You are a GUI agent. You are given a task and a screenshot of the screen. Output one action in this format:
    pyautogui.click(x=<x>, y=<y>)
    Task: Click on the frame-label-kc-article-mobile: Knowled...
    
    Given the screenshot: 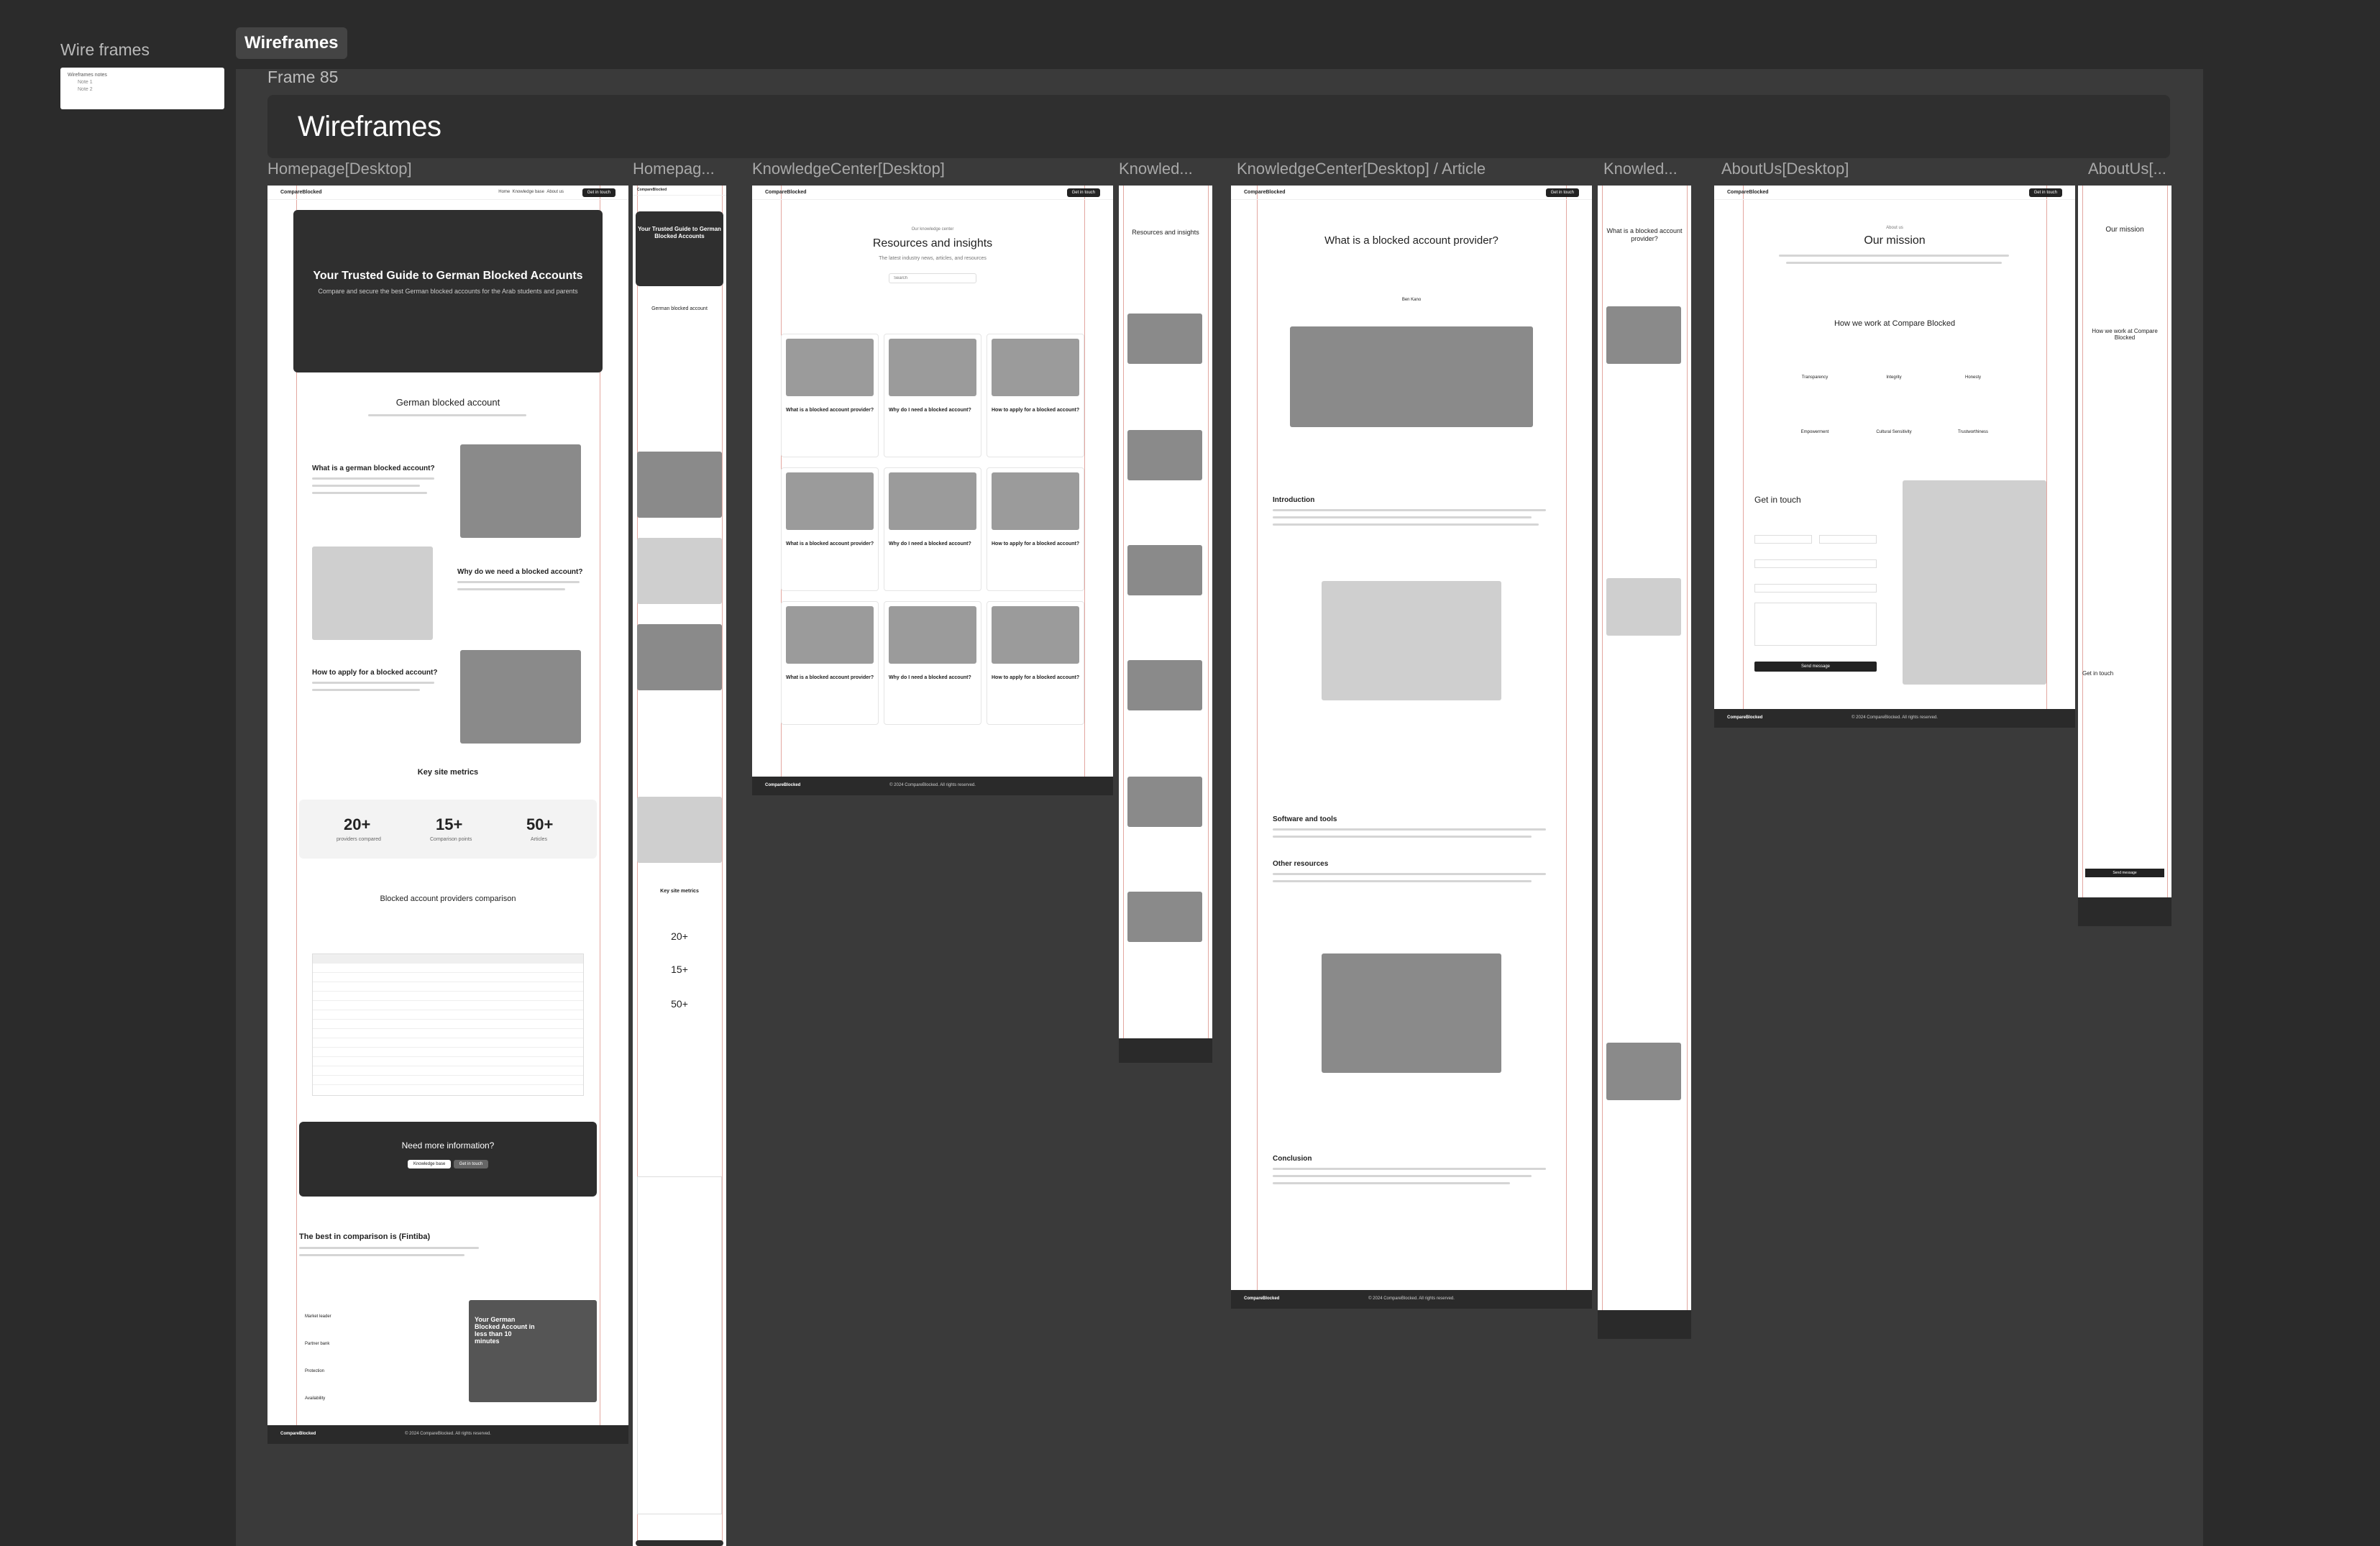 What is the action you would take?
    pyautogui.click(x=1648, y=169)
    